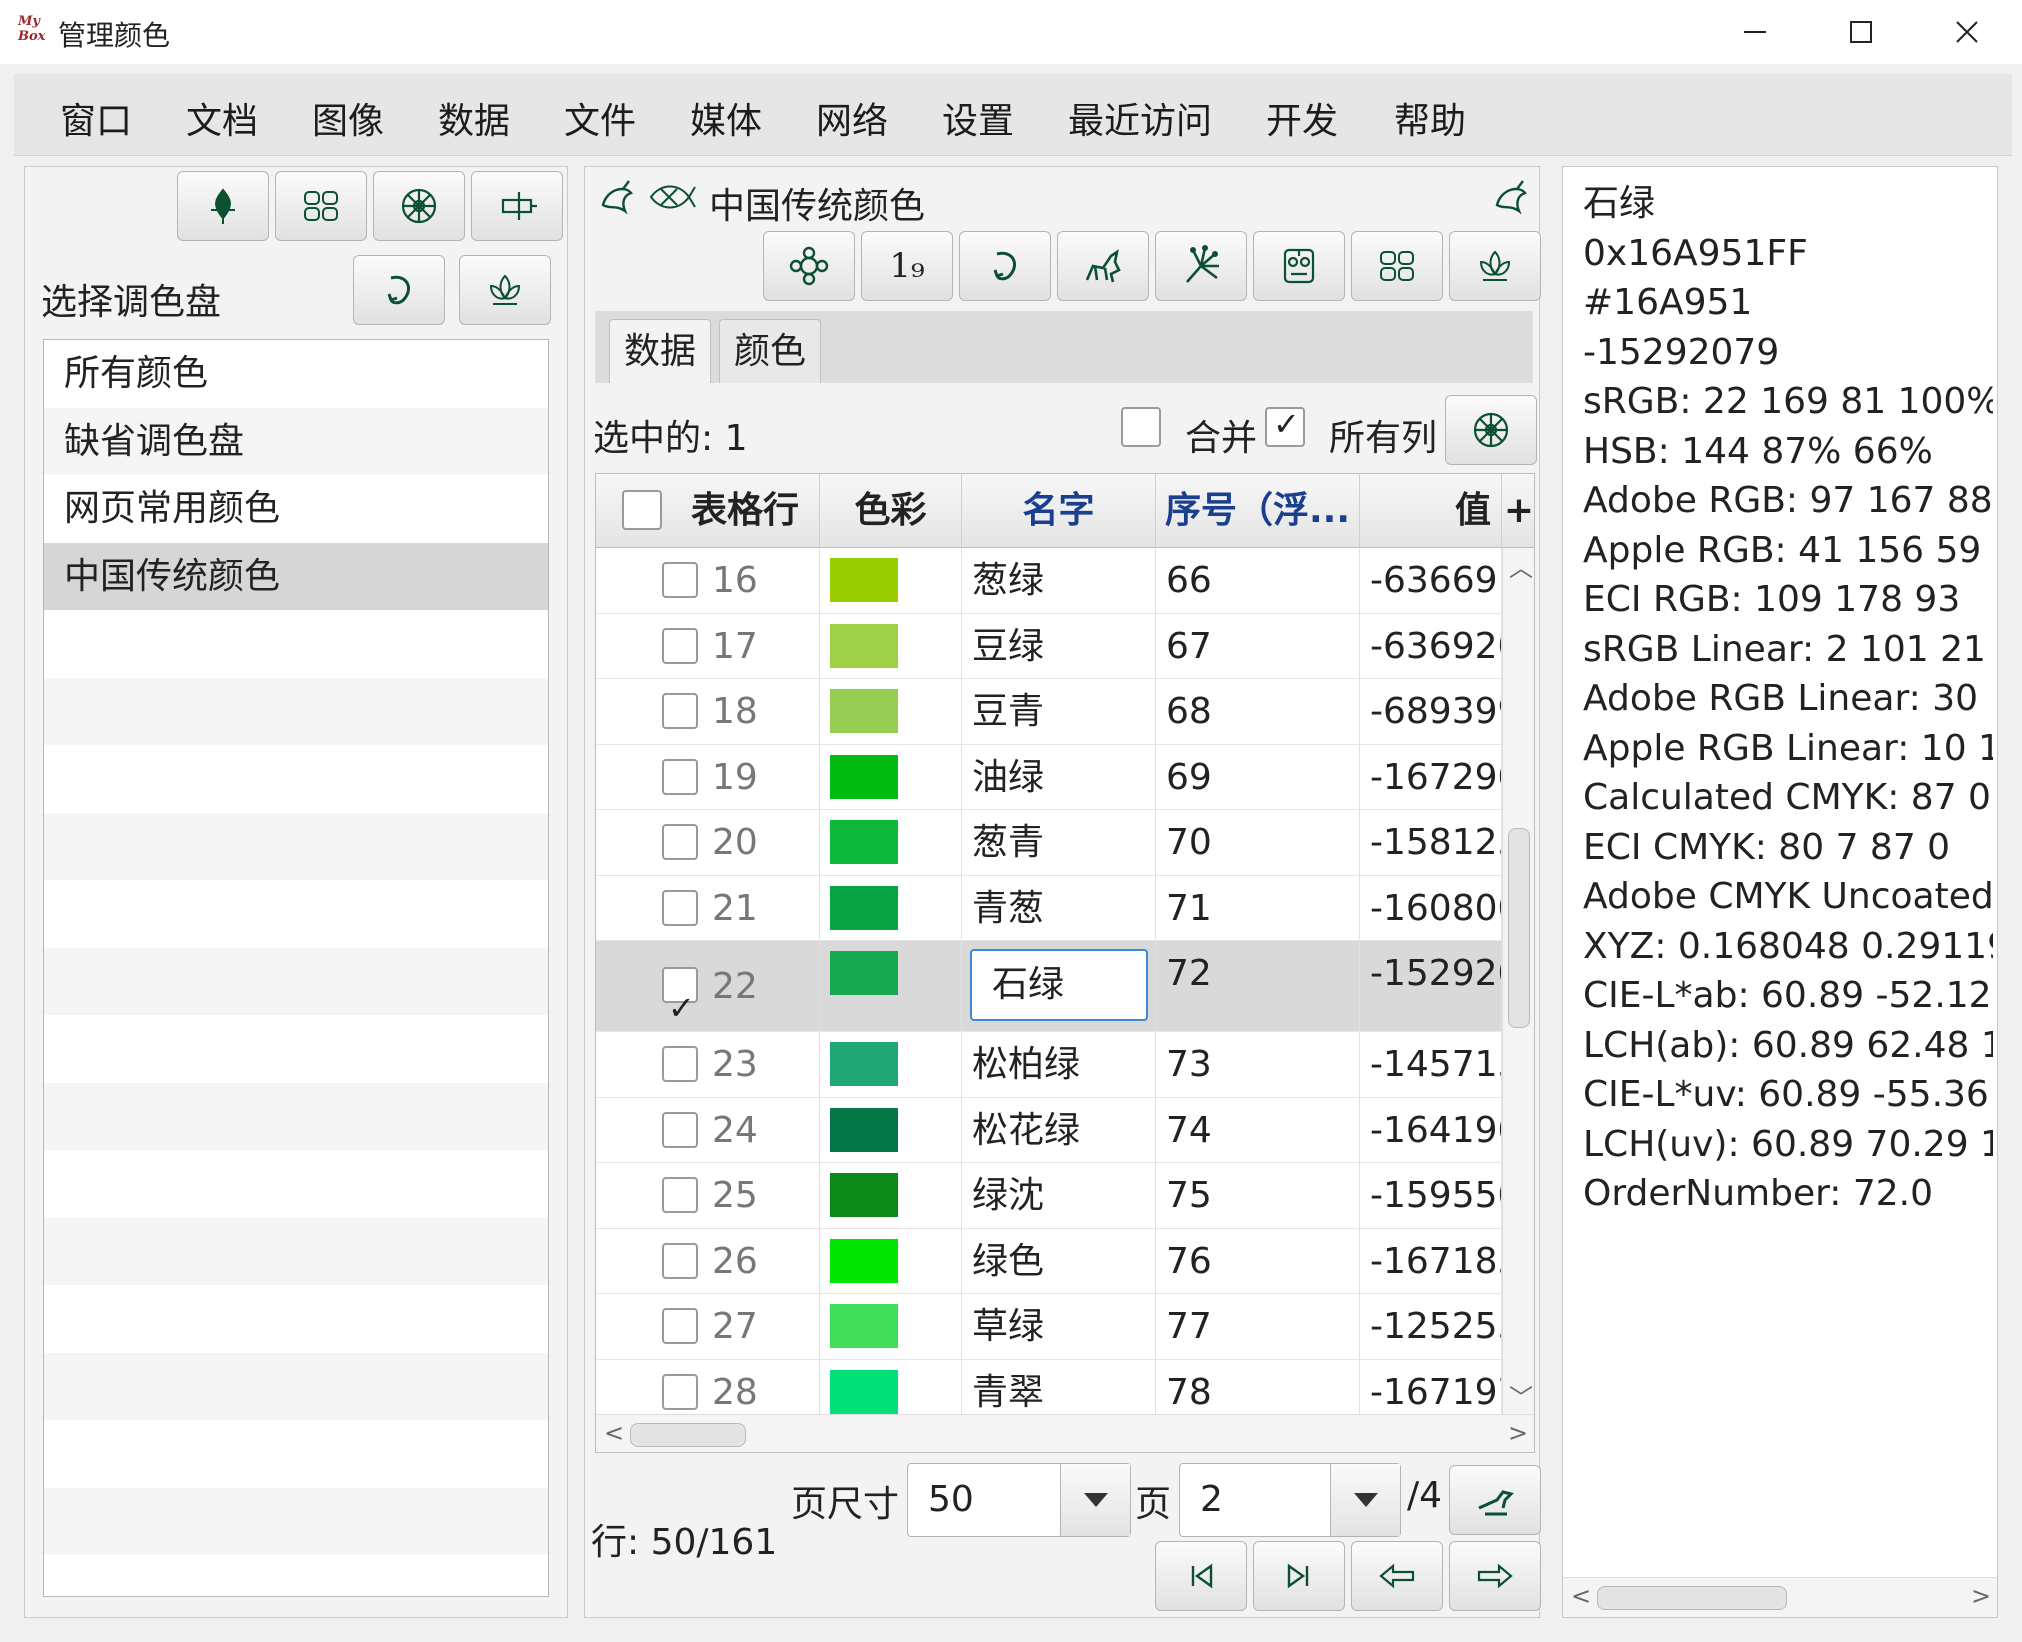 The width and height of the screenshot is (2022, 1642). What do you see at coordinates (1258, 645) in the screenshot?
I see `order-cell: 67` at bounding box center [1258, 645].